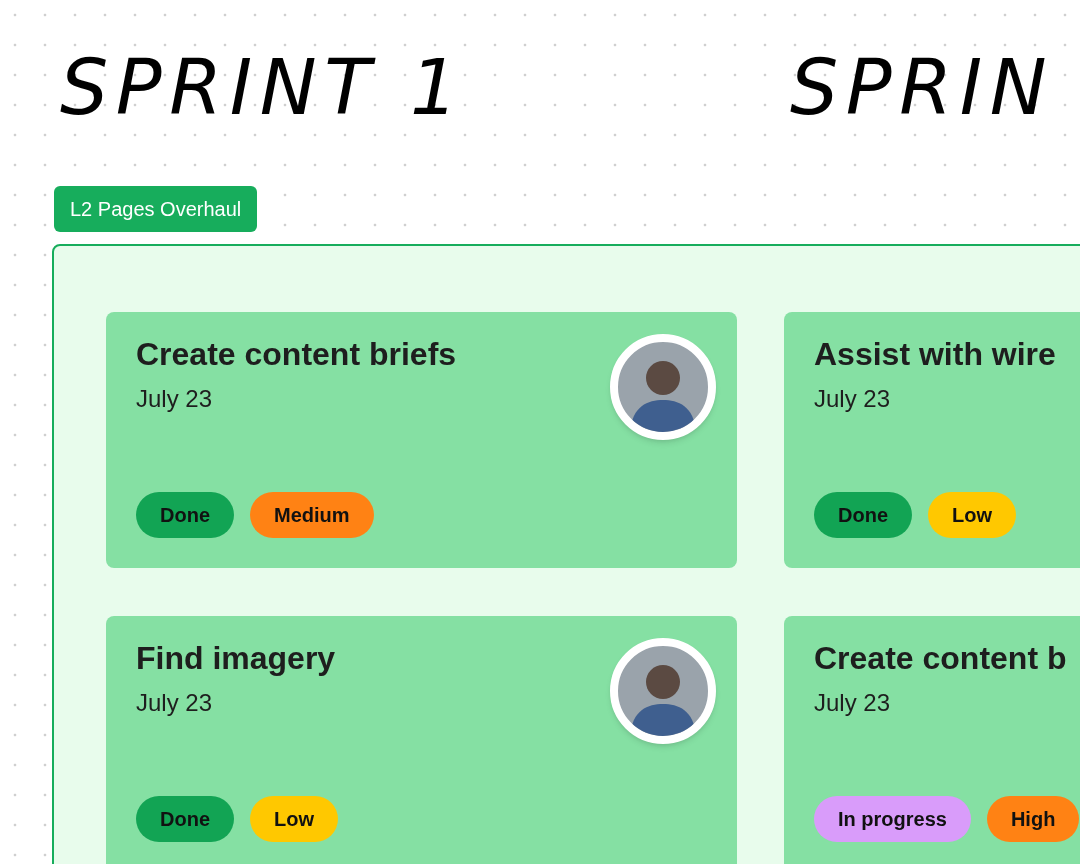 Image resolution: width=1080 pixels, height=864 pixels. I want to click on card-title: Create content b, so click(941, 658).